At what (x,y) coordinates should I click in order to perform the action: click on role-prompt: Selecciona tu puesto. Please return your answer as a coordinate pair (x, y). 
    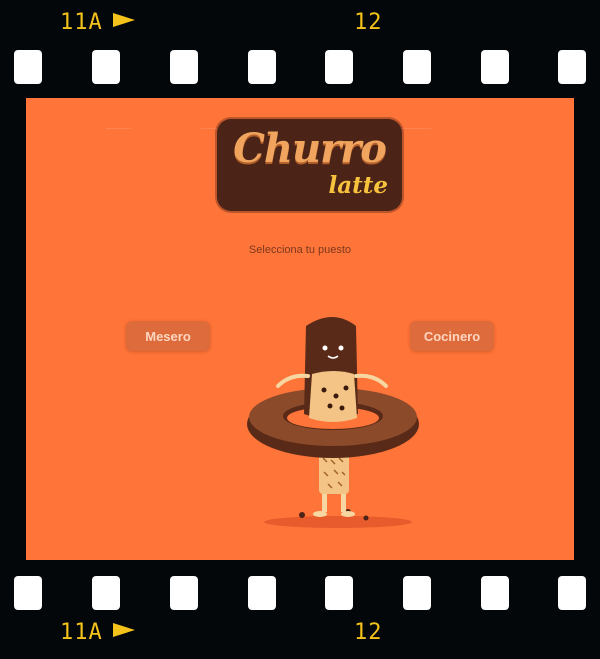
    Looking at the image, I should click on (300, 250).